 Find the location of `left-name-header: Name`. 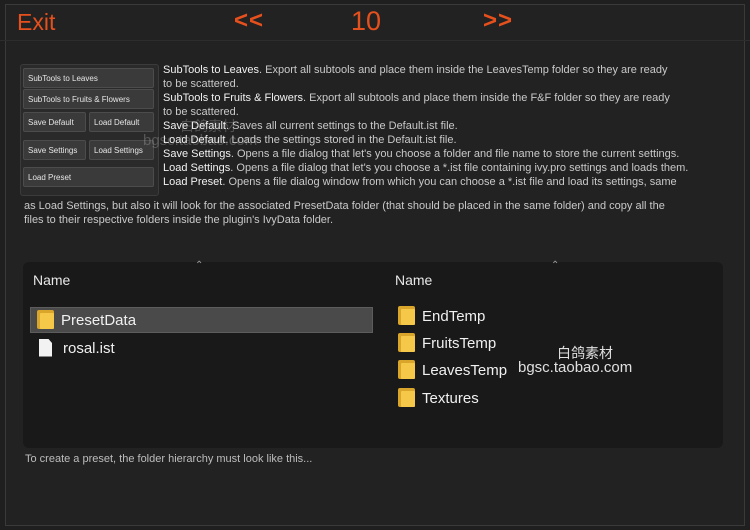

left-name-header: Name is located at coordinates (51, 280).